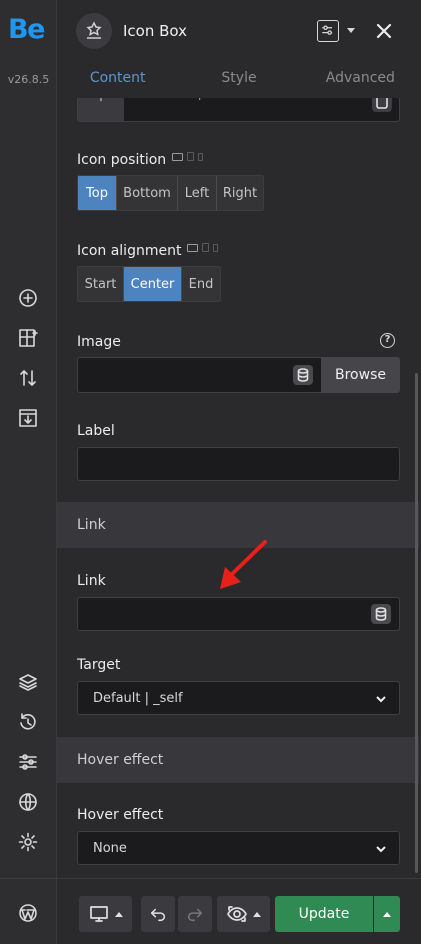  What do you see at coordinates (94, 31) in the screenshot?
I see `star-badge-icon` at bounding box center [94, 31].